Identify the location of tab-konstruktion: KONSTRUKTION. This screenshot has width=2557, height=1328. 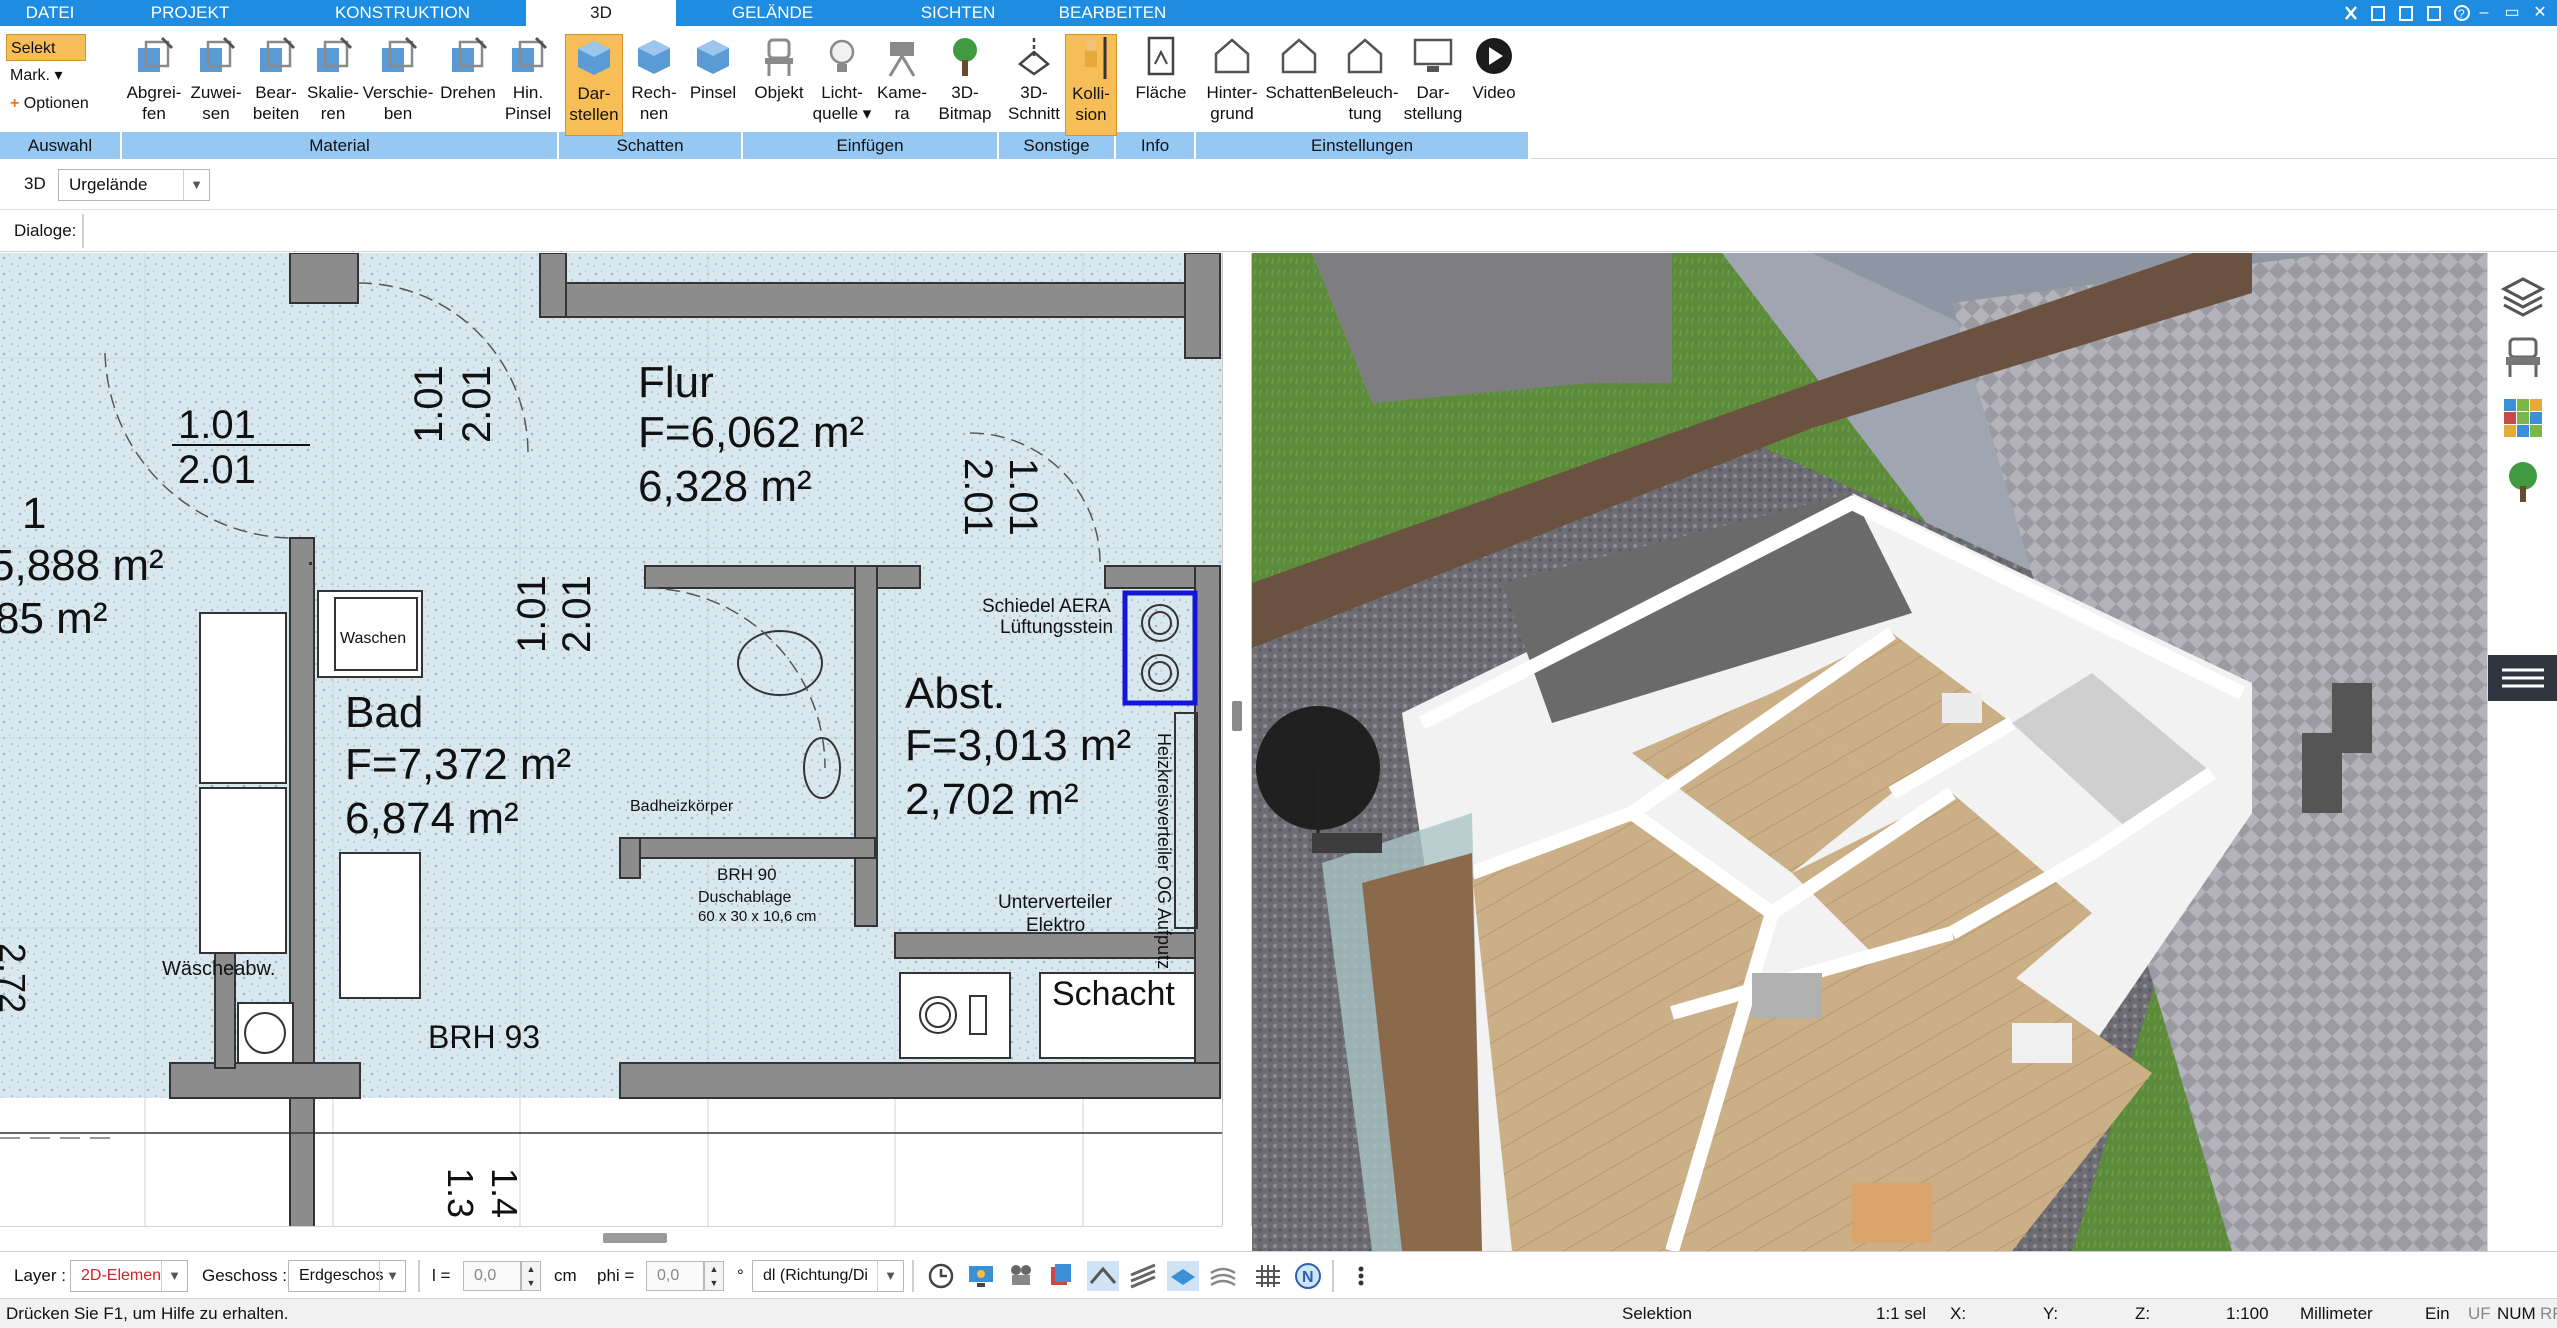
(402, 13).